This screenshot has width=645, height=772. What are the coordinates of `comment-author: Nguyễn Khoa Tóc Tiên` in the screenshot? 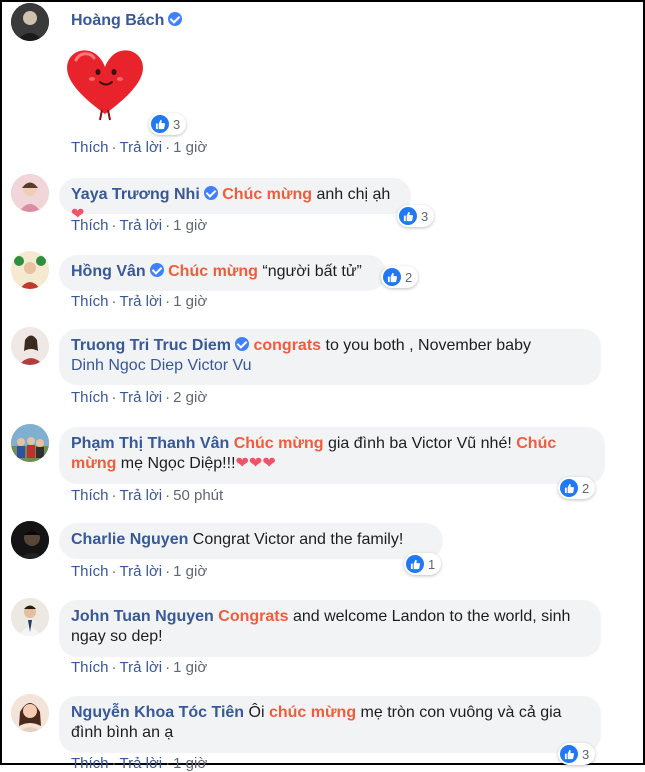 It's located at (157, 712).